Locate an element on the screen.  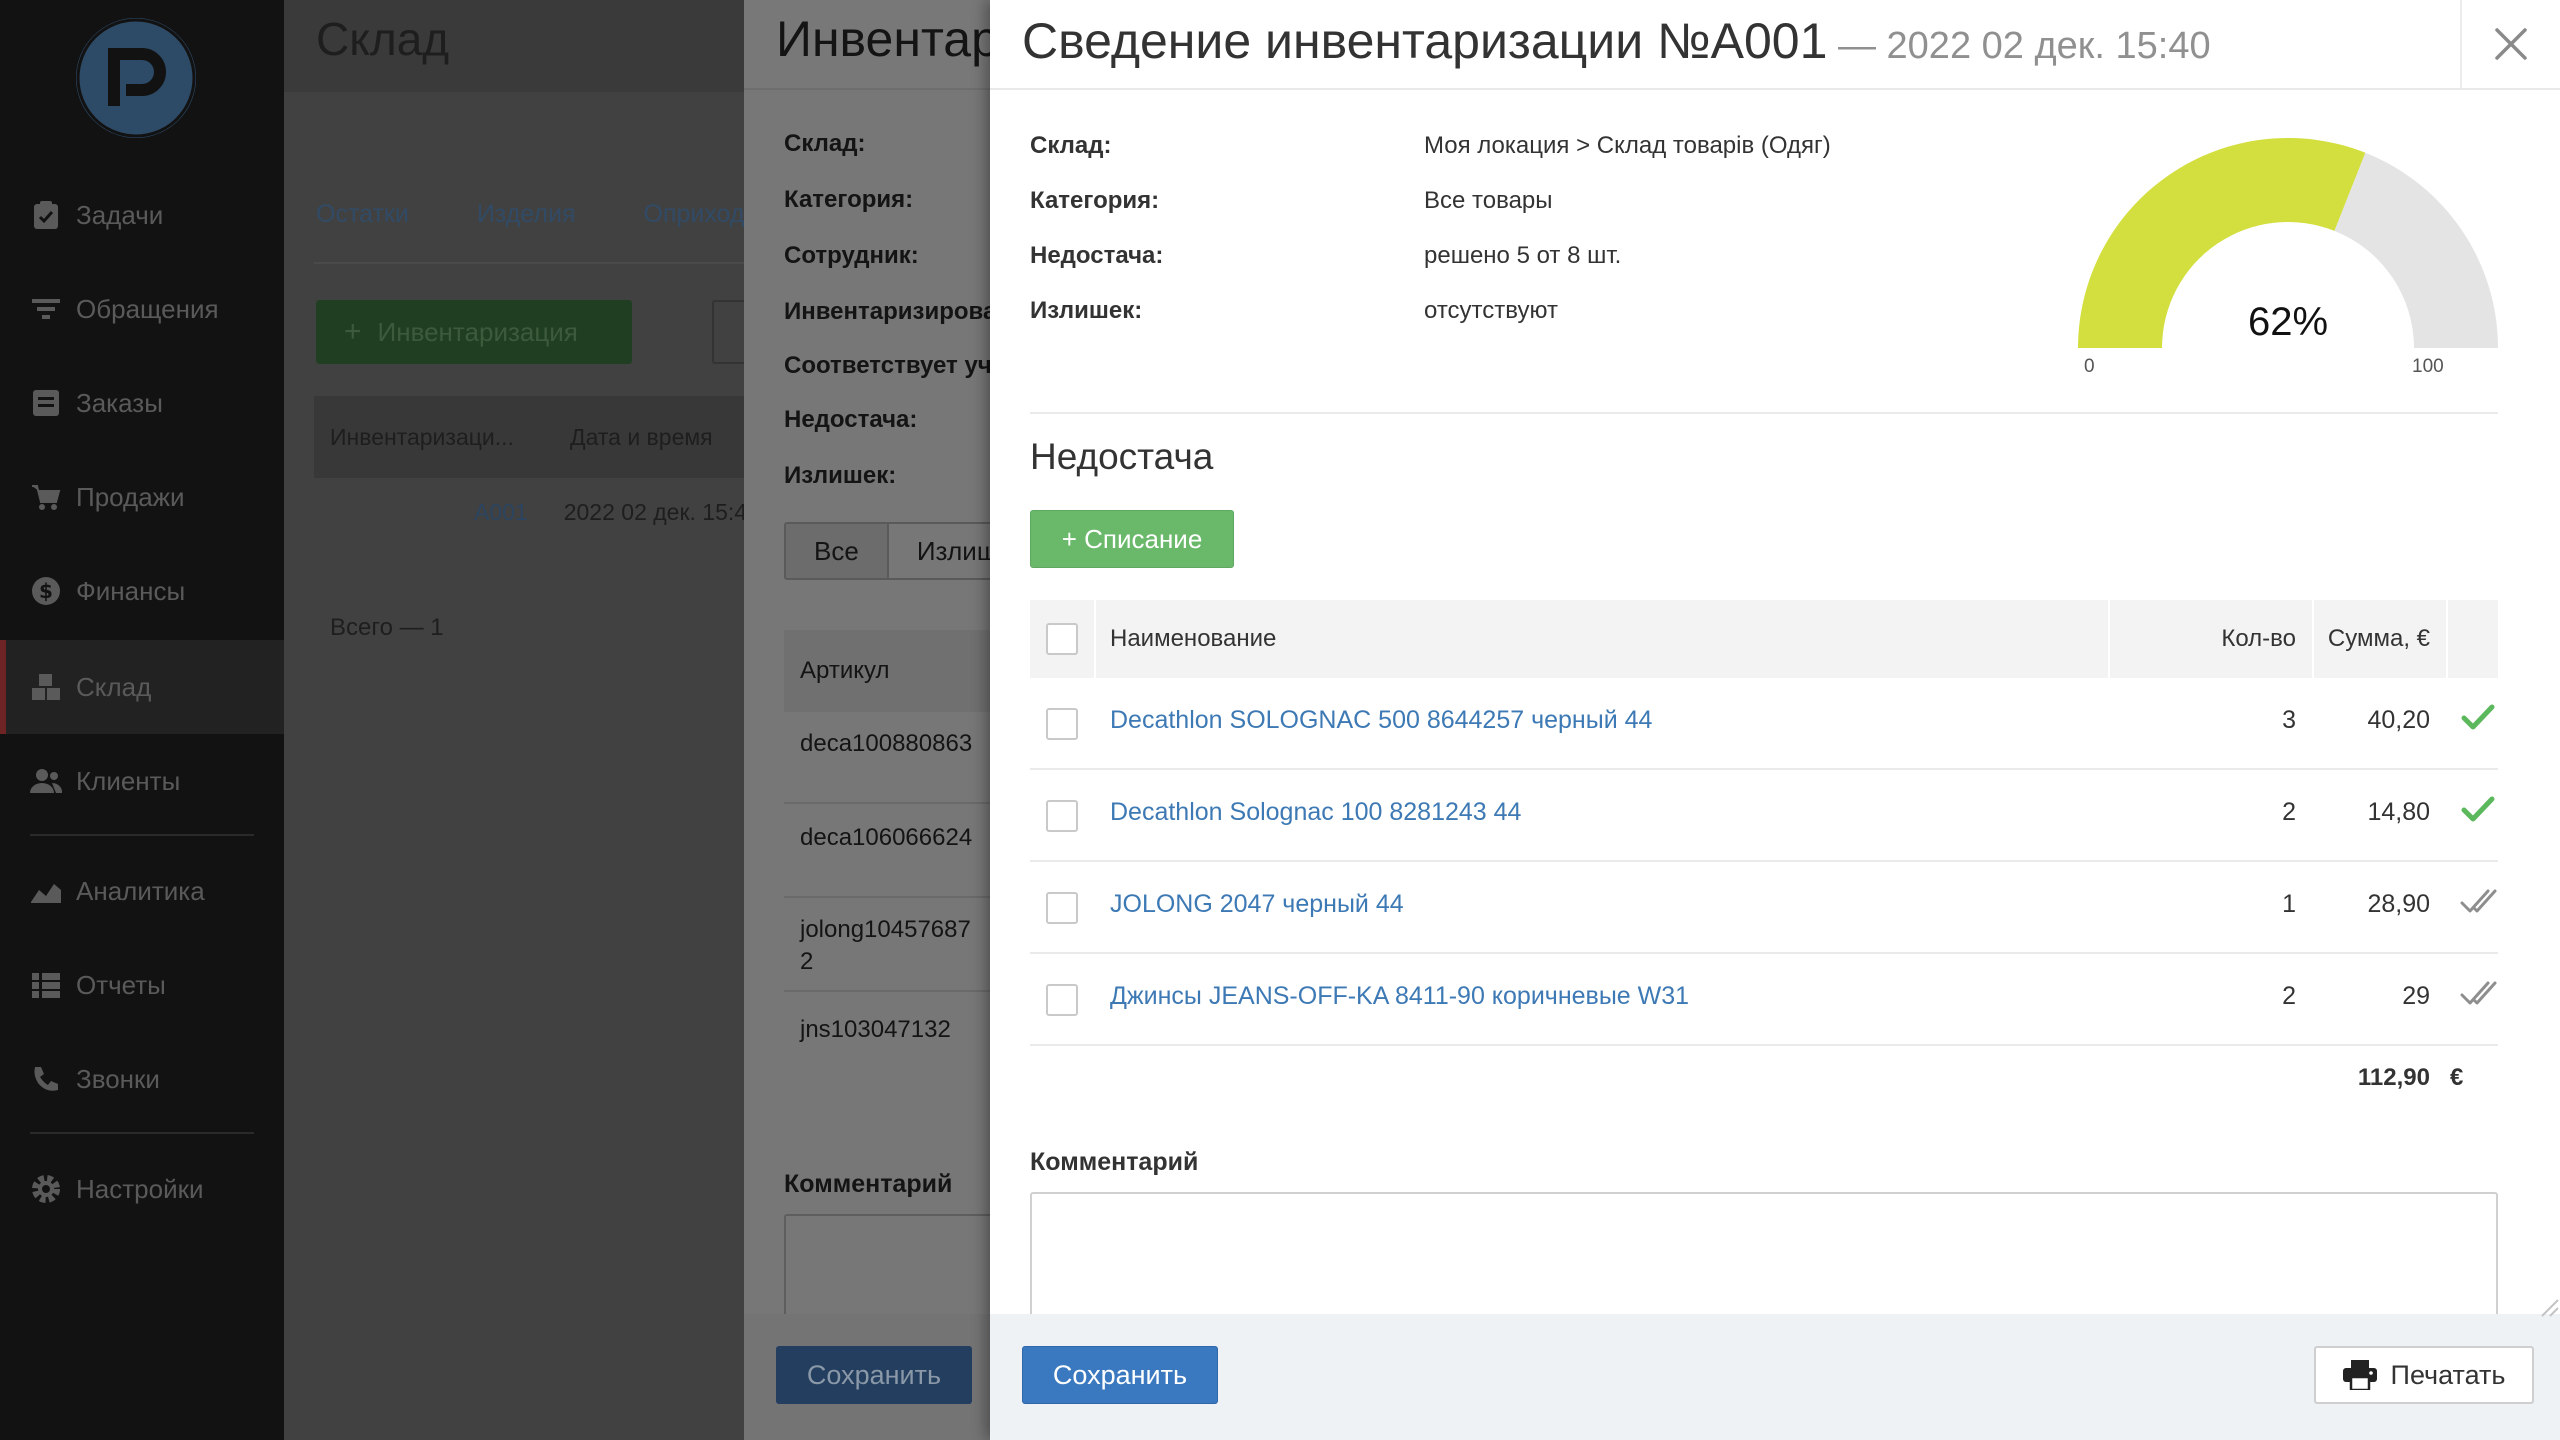
column-header-name: Наименование is located at coordinates (1193, 639).